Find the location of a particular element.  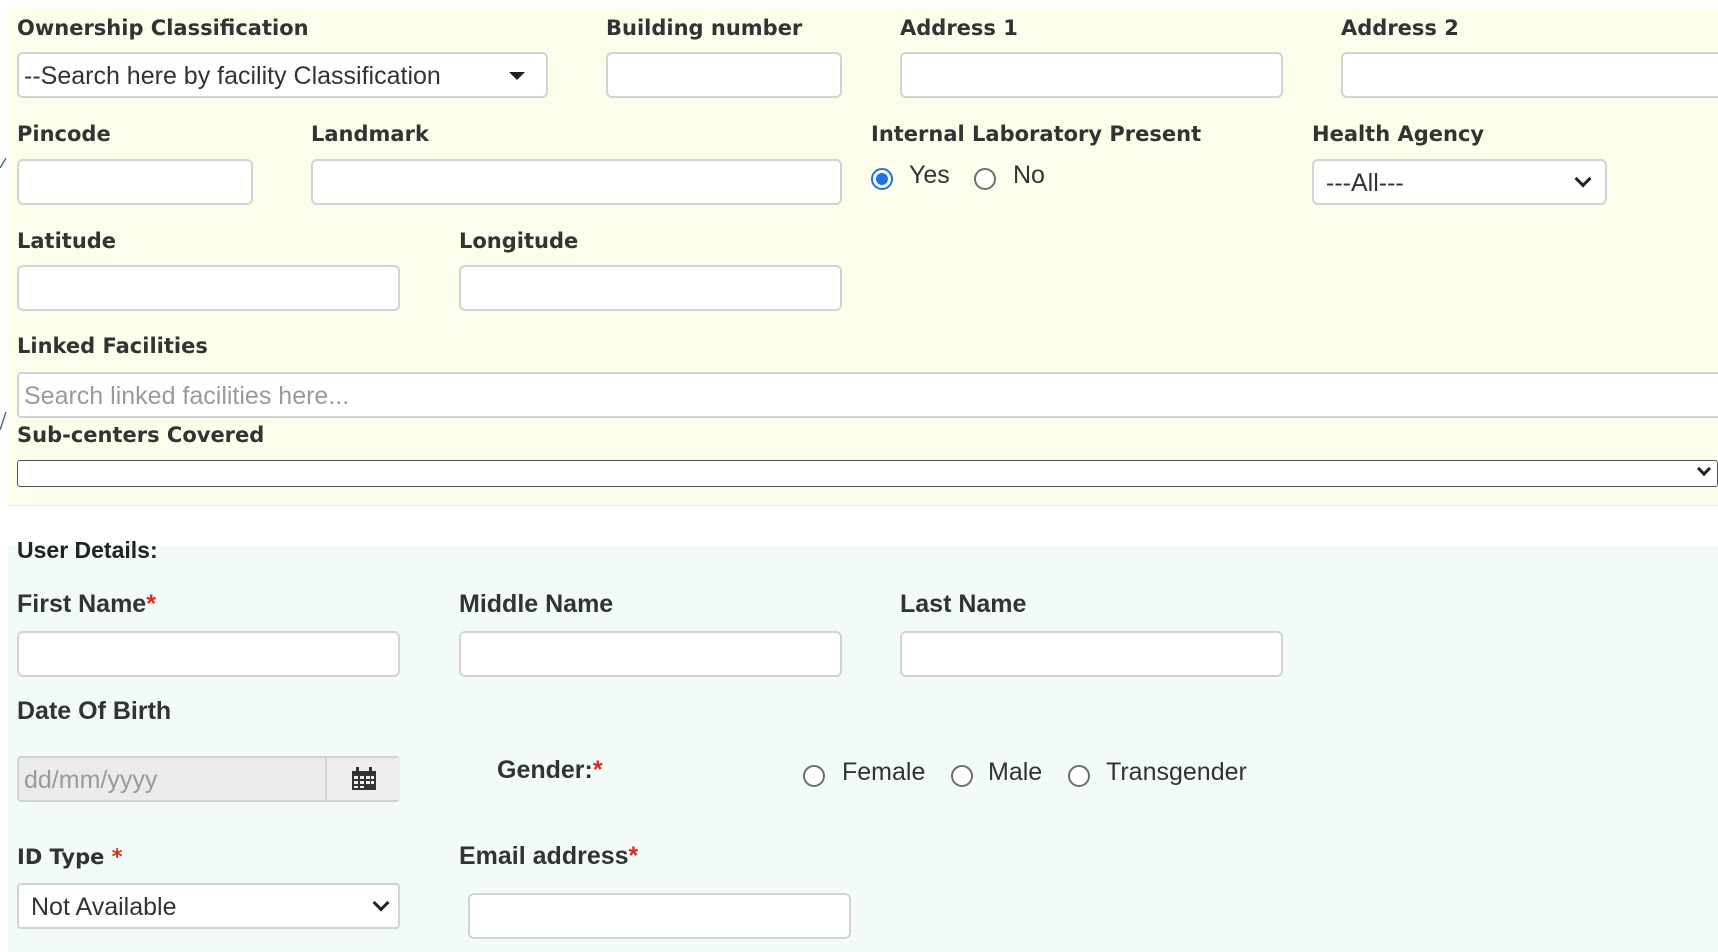

gender-transgender-label: Transgender is located at coordinates (1176, 772).